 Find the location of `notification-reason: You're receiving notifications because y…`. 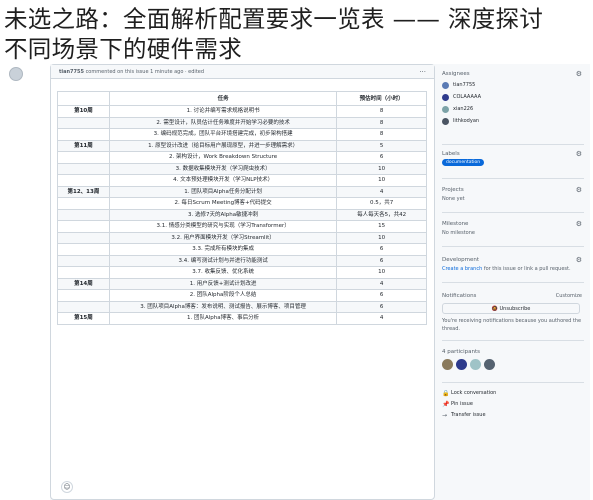

notification-reason: You're receiving notifications because y… is located at coordinates (512, 325).